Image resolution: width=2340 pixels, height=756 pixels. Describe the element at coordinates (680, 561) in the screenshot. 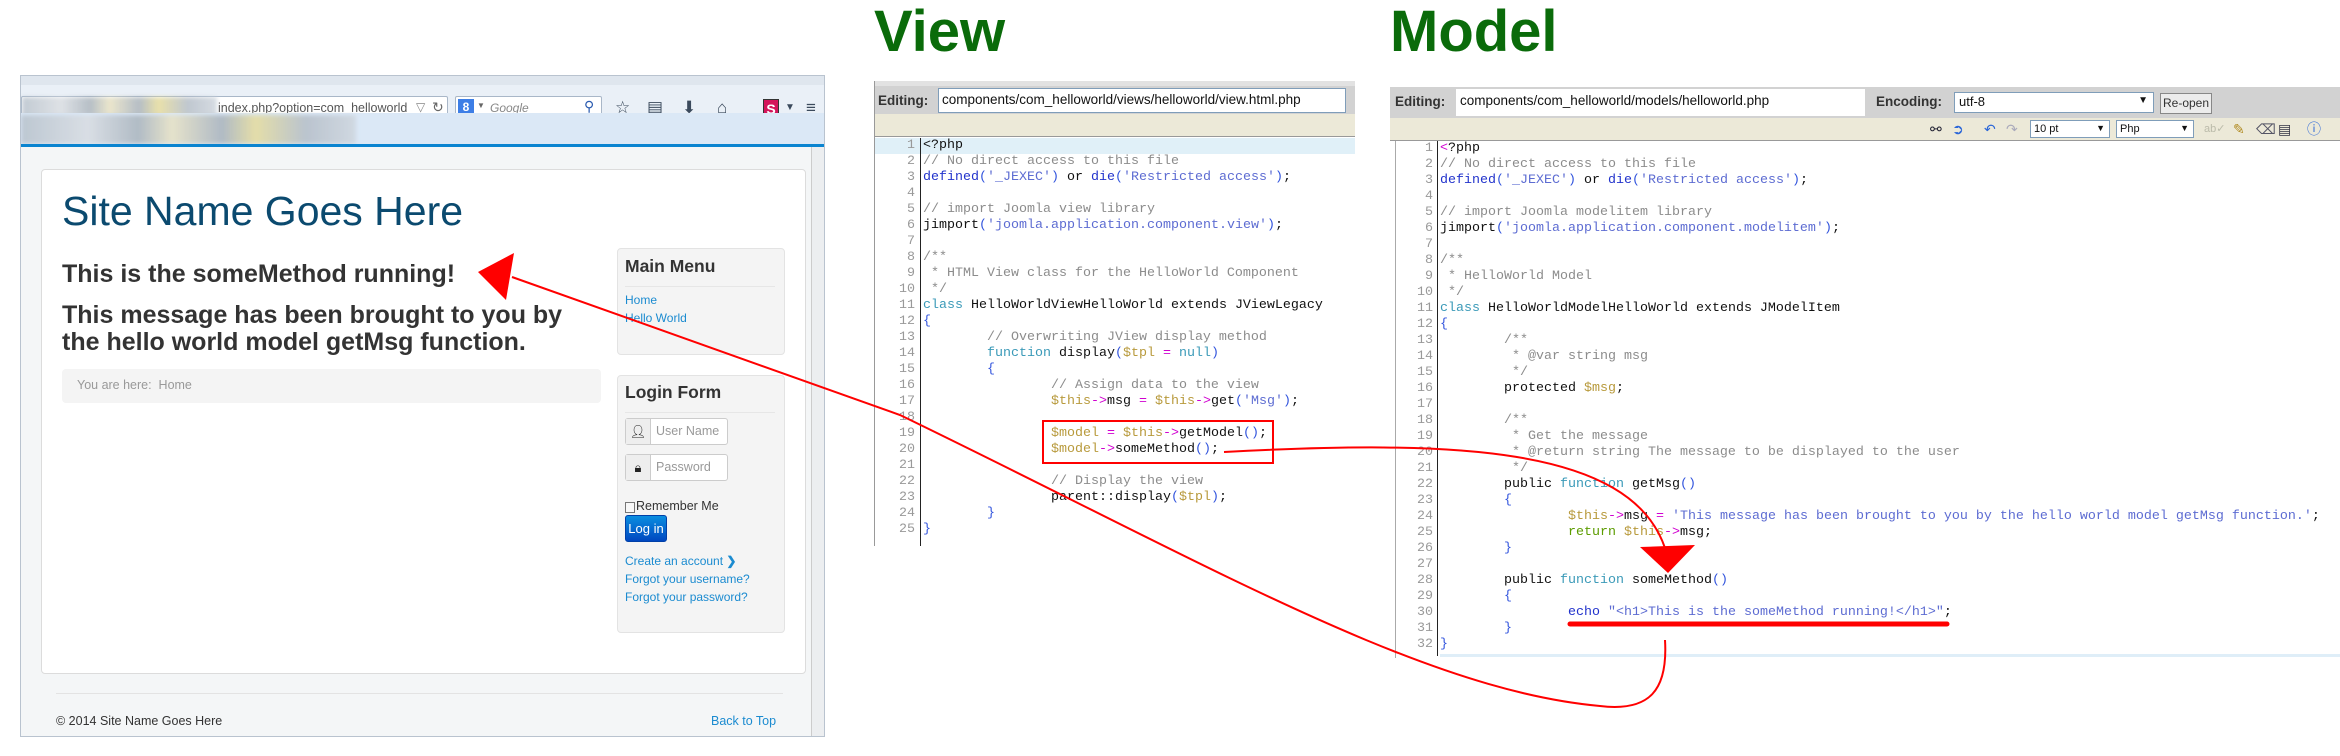

I see `create-account-link: Create an account ❯` at that location.